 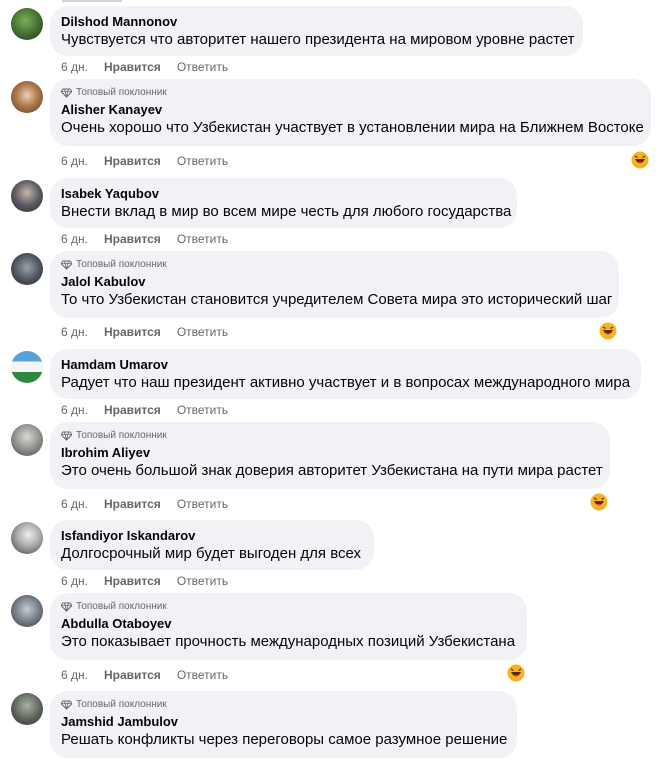 I want to click on comment-author: Abdulla Otaboyev, so click(x=288, y=624).